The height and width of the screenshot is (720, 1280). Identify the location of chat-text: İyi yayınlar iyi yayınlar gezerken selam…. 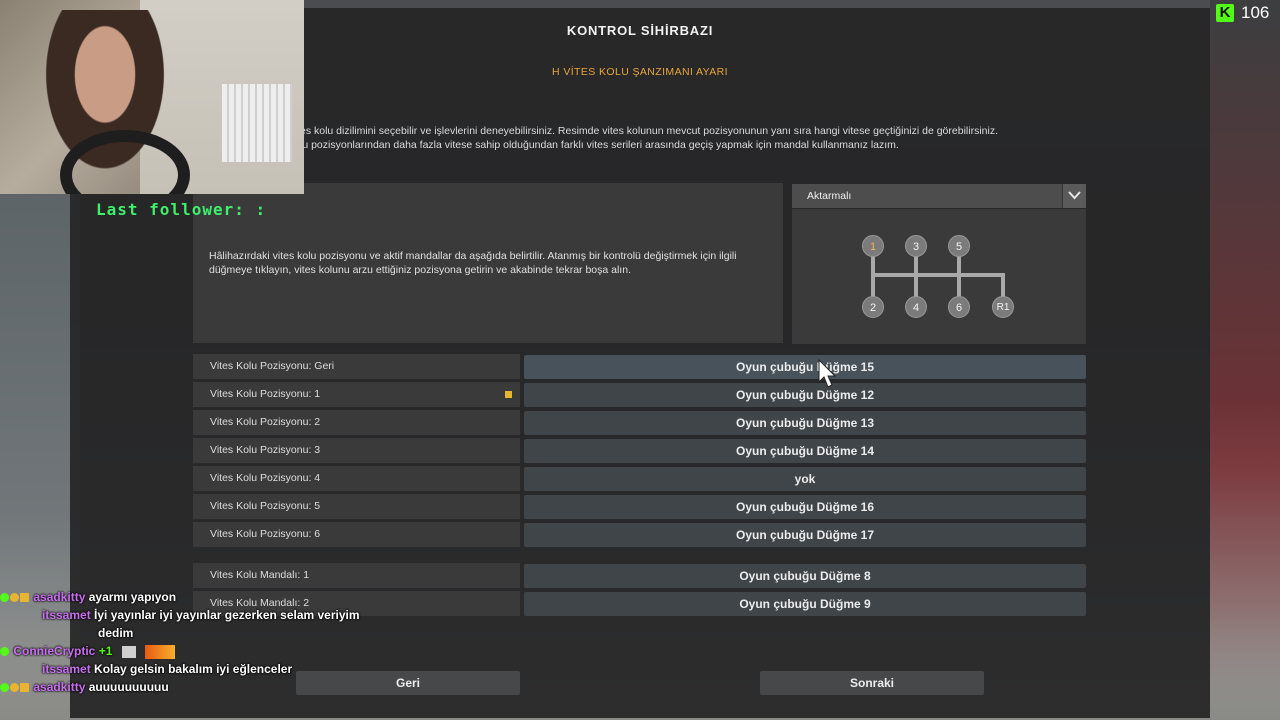
(227, 615).